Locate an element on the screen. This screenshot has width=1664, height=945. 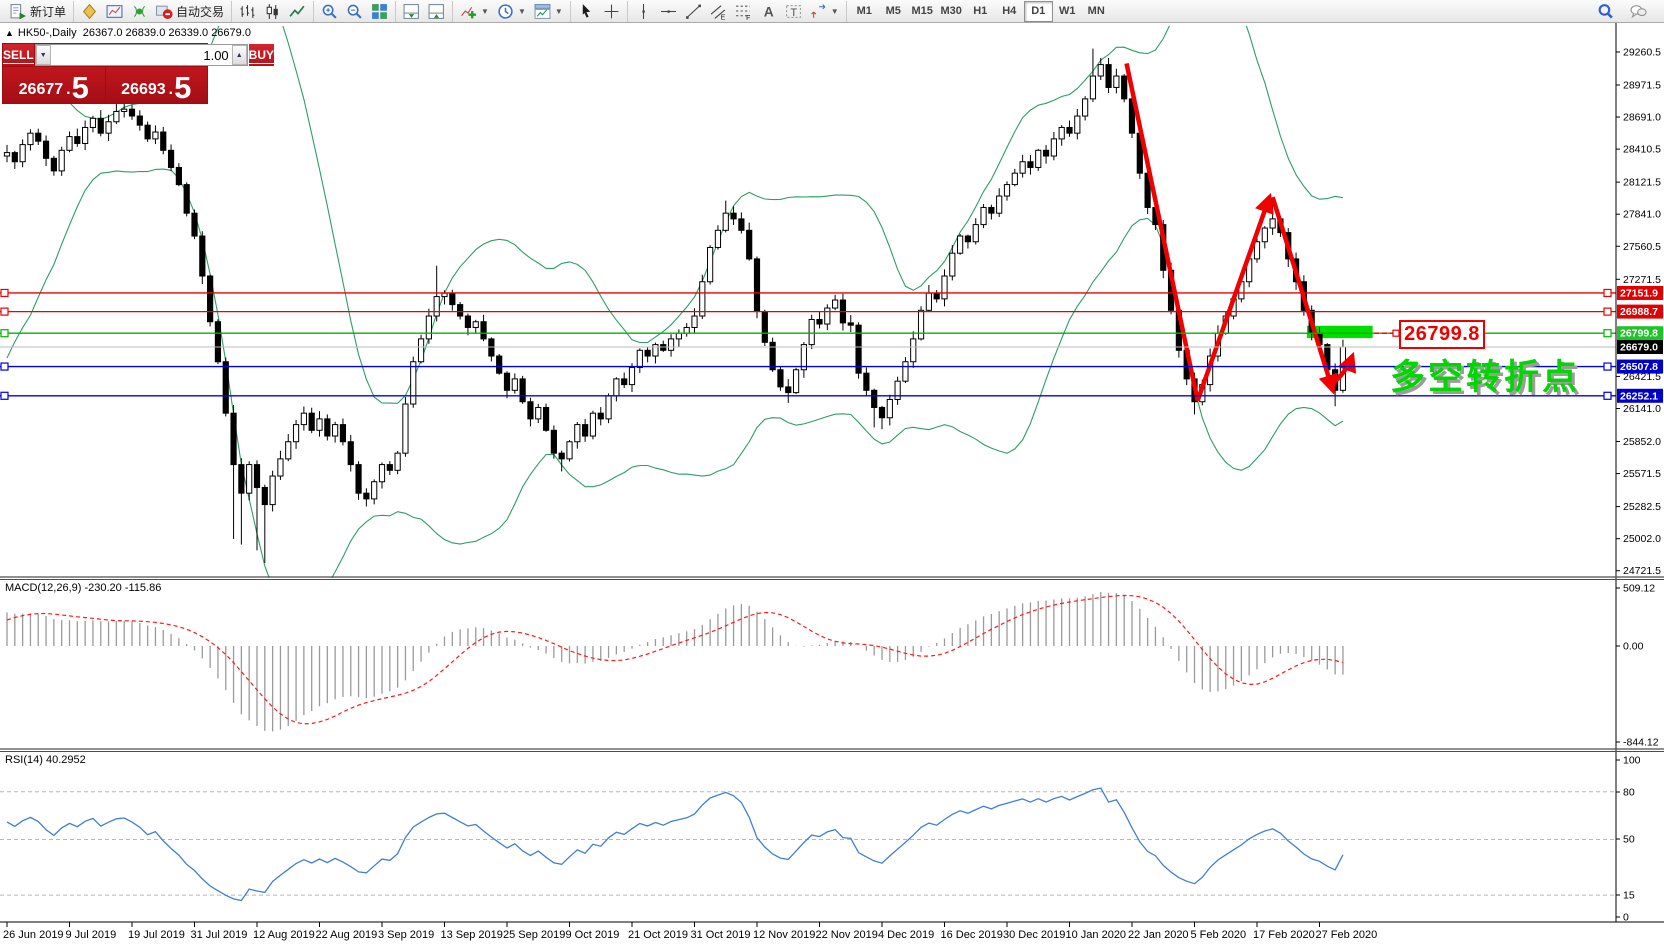
svg-text: 16 Dec 2019 is located at coordinates (972, 935).